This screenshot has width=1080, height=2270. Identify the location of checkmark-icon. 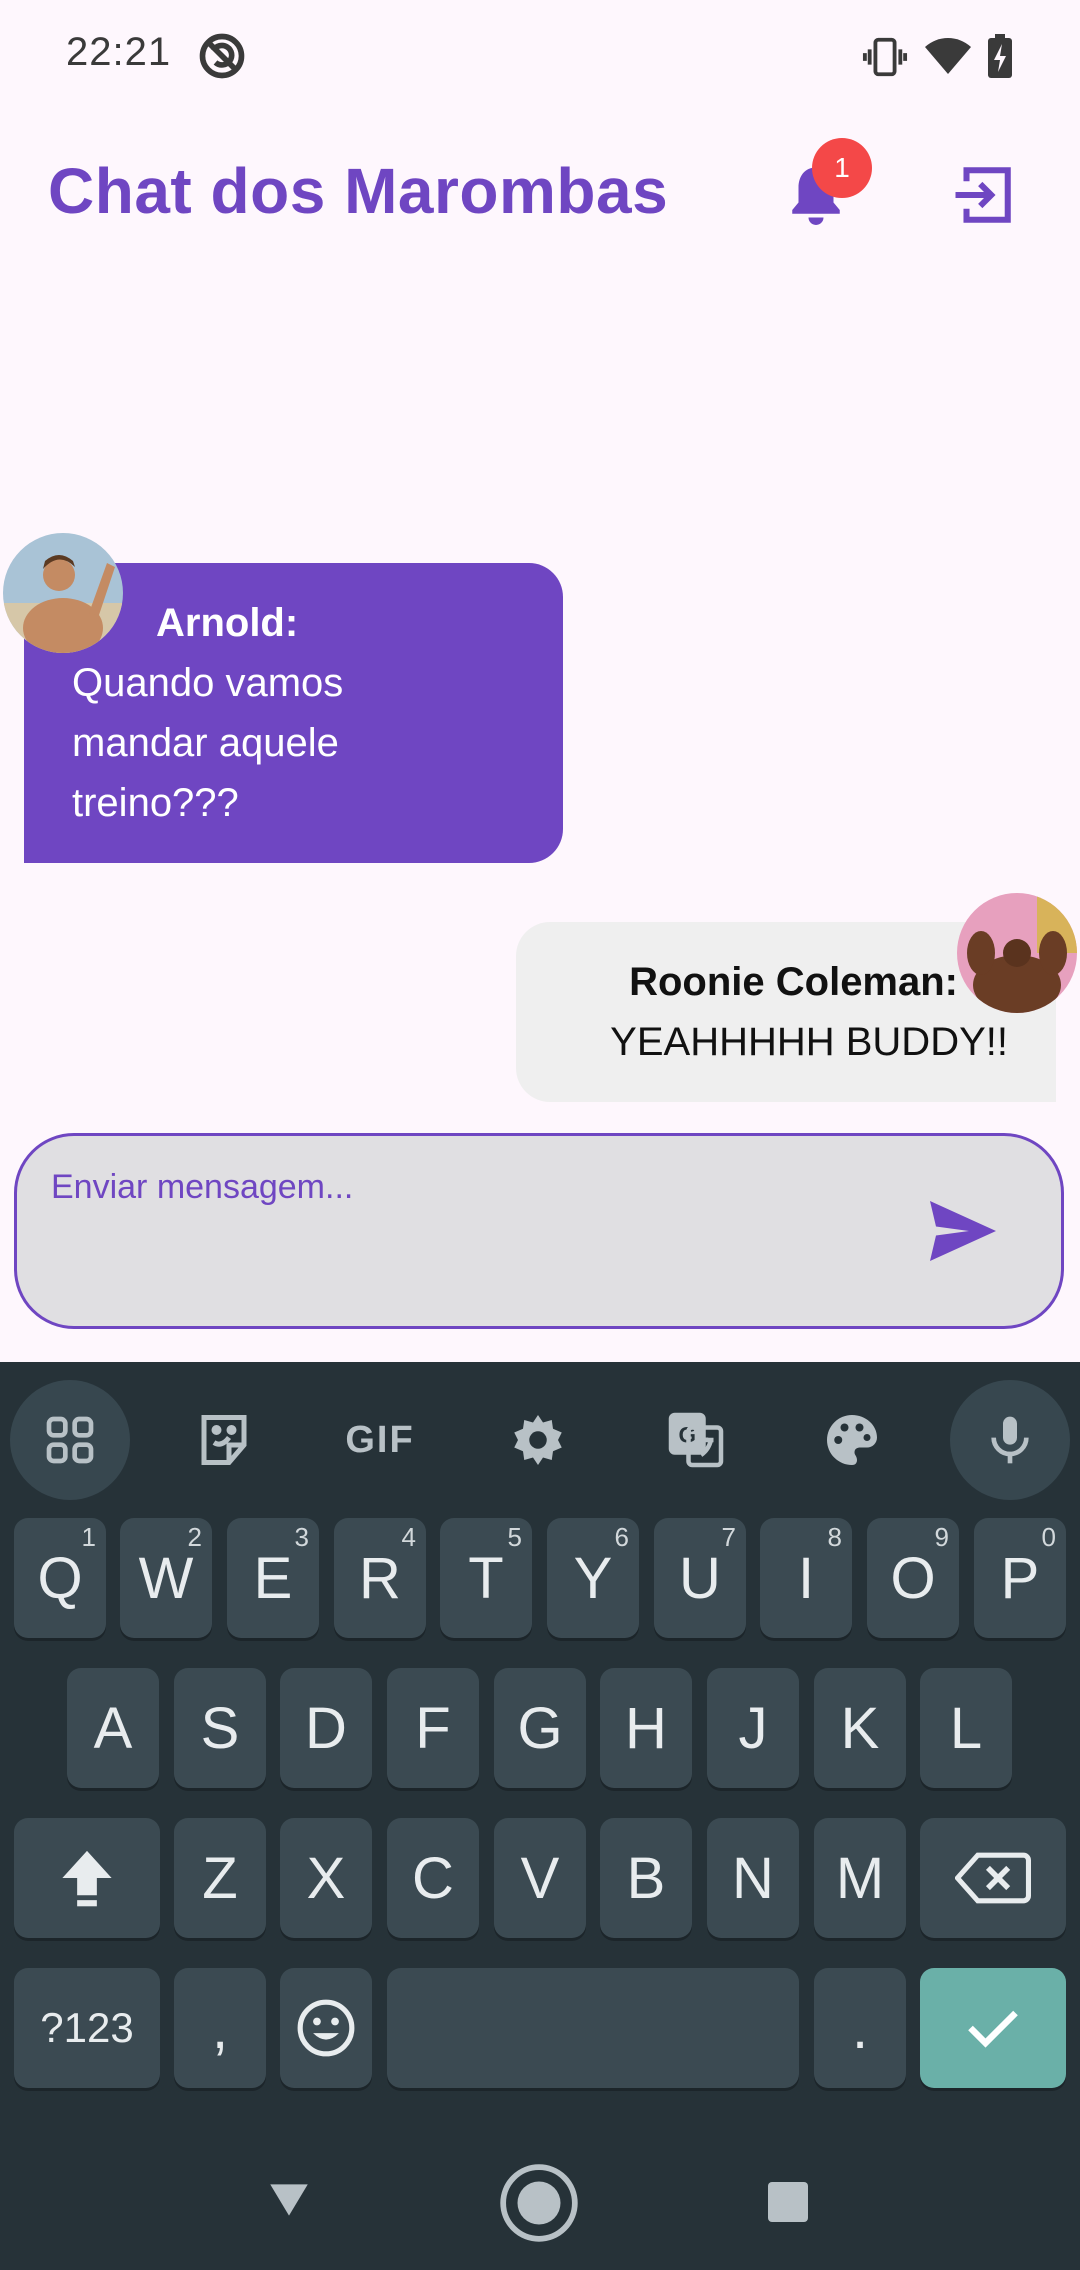
(993, 2029).